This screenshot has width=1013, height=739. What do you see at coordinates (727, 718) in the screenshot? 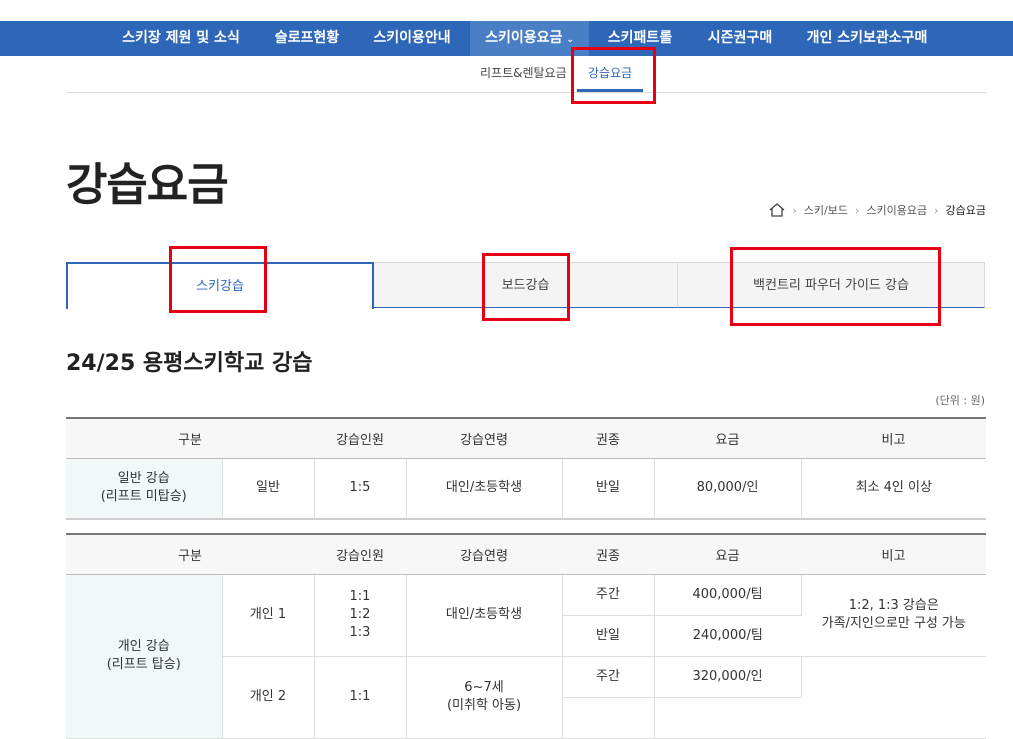
I see `price-cell` at bounding box center [727, 718].